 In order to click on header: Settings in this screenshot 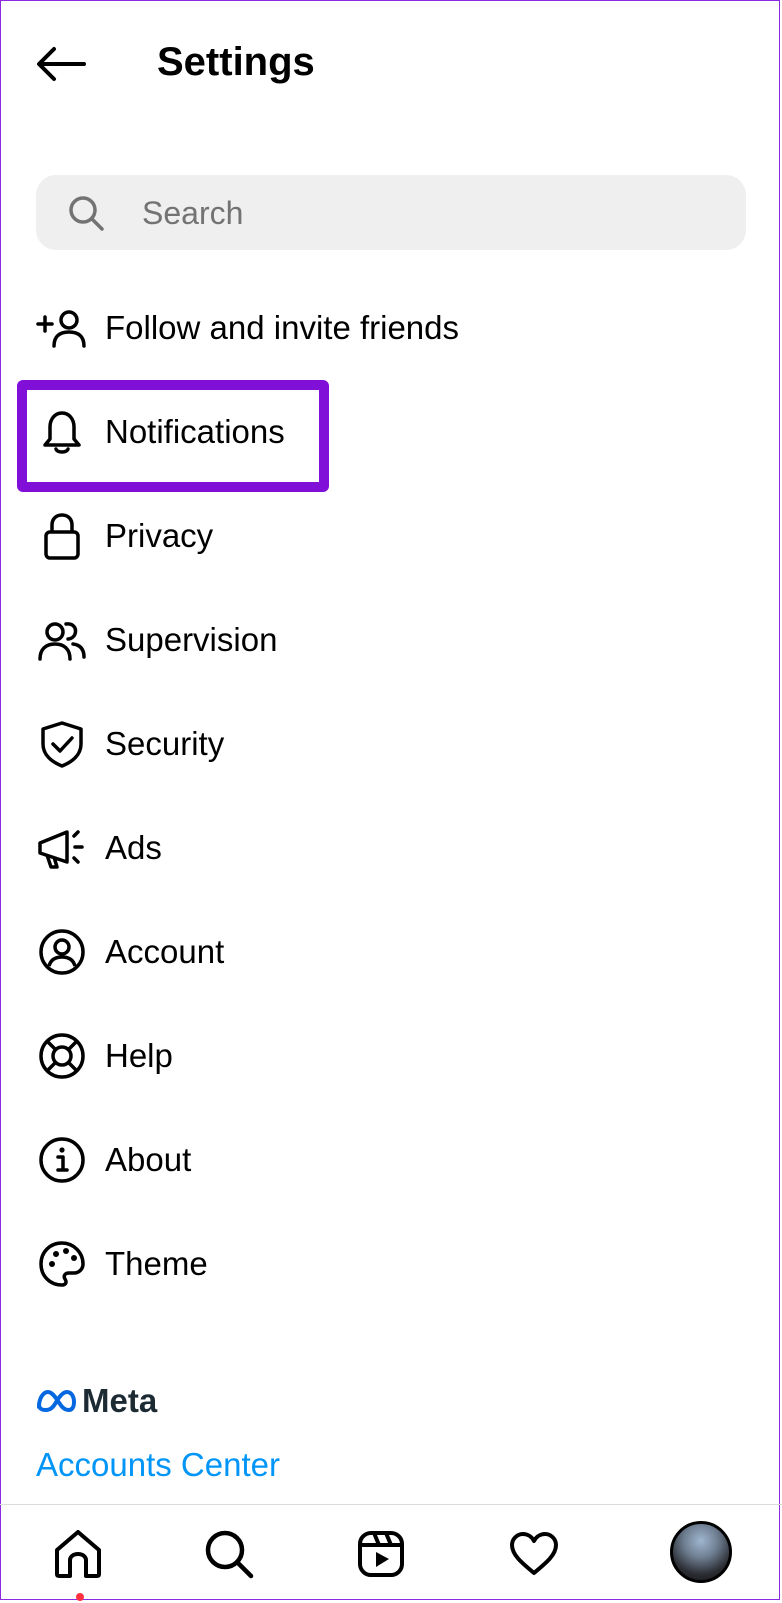, I will do `click(391, 62)`.